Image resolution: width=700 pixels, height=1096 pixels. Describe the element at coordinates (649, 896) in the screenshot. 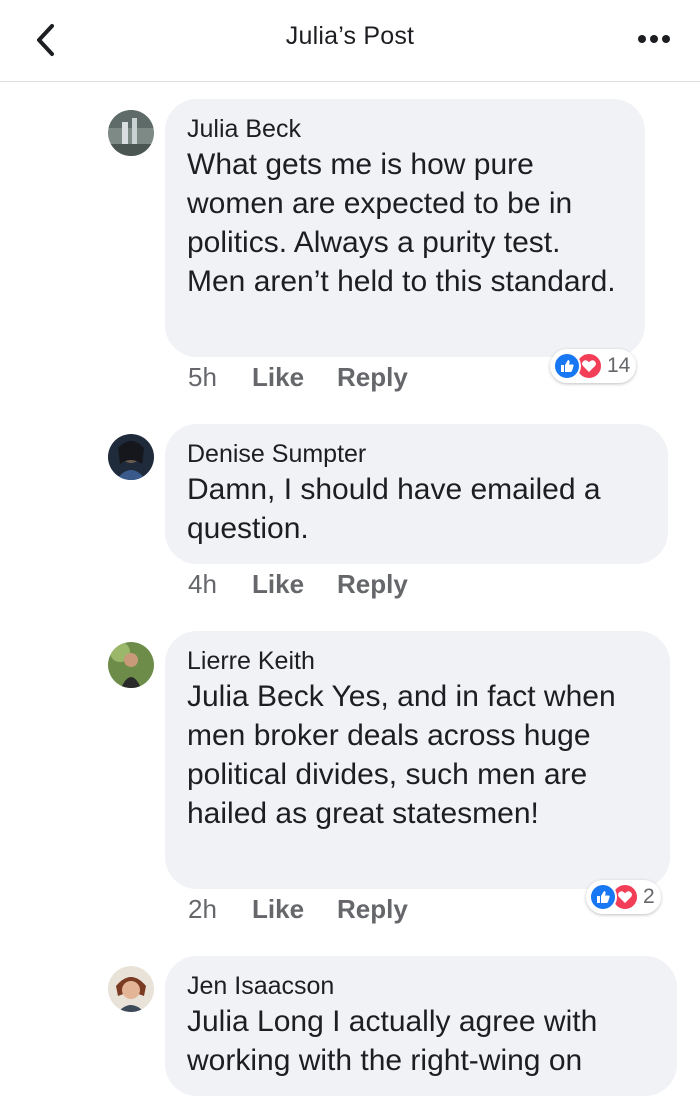

I see `reaction-count: 2` at that location.